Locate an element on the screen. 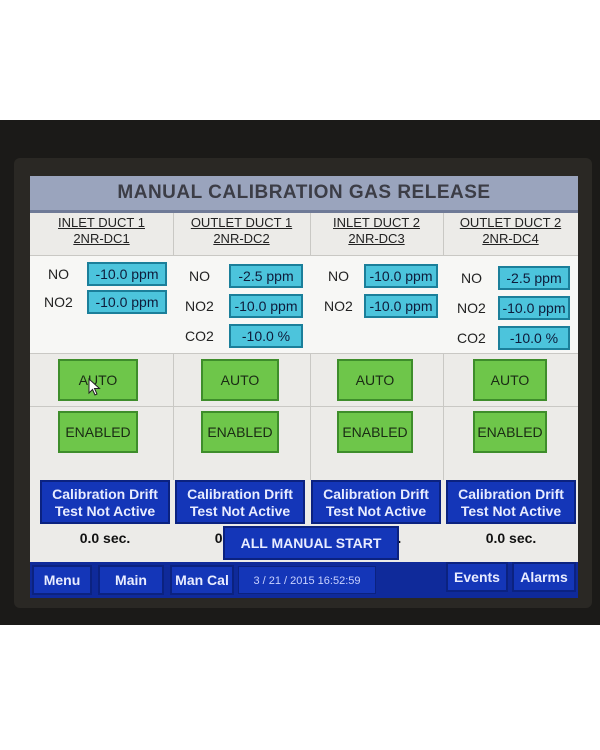 This screenshot has height=750, width=600. duct-name: OUTLET DUCT 2 is located at coordinates (510, 222).